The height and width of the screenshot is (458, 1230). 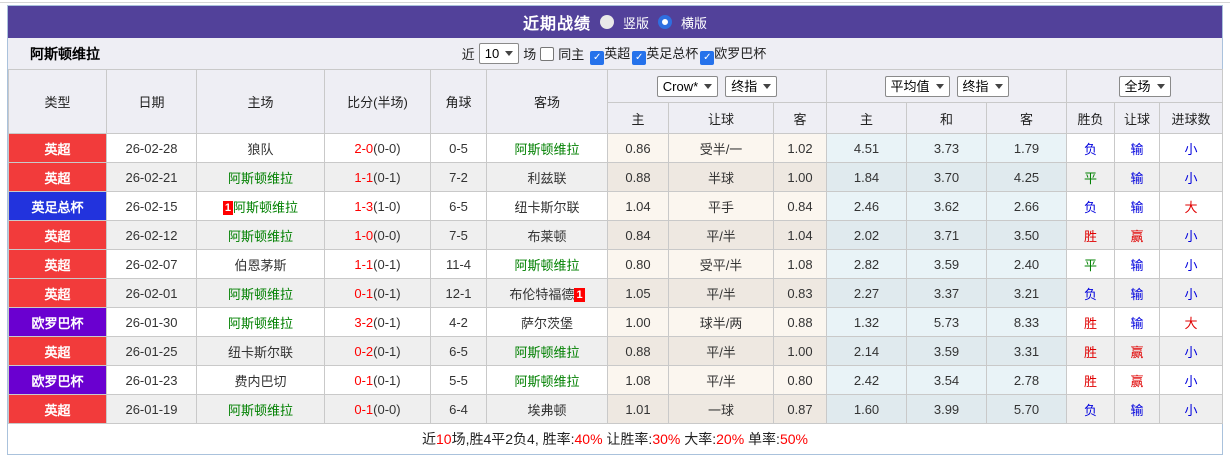 What do you see at coordinates (947, 380) in the screenshot?
I see `avg-draw-cell: 3.54` at bounding box center [947, 380].